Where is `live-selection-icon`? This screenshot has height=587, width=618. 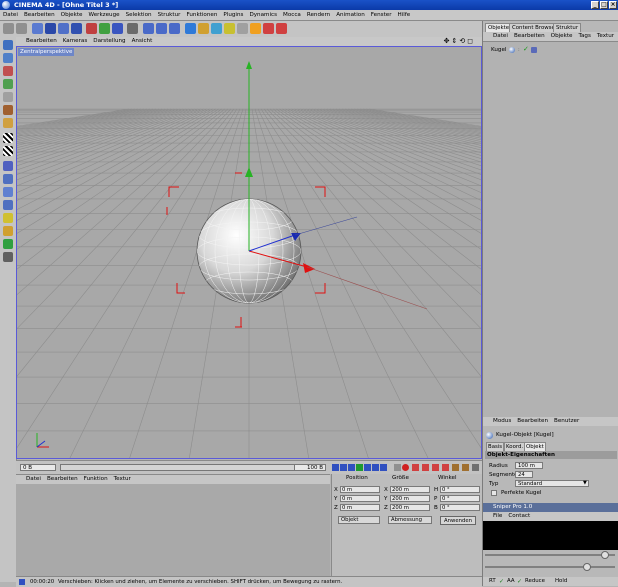
live-selection-icon is located at coordinates (37, 28).